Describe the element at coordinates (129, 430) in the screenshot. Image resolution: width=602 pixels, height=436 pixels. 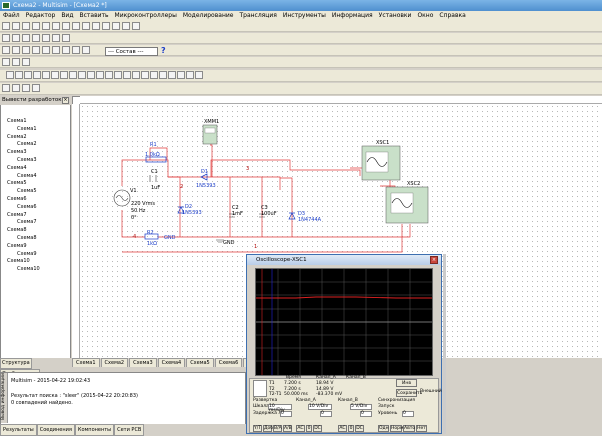
I see `output-tab-3: Сети PCB` at that location.